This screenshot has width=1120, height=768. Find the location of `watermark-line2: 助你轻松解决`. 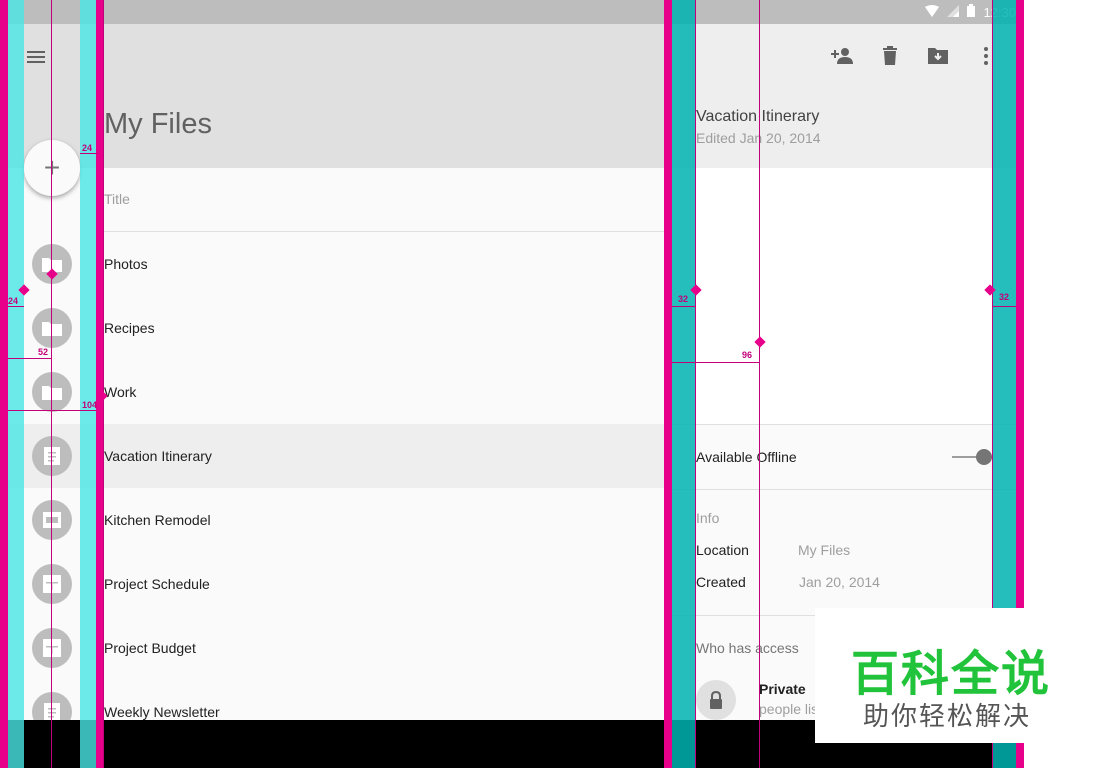

watermark-line2: 助你轻松解决 is located at coordinates (947, 717).